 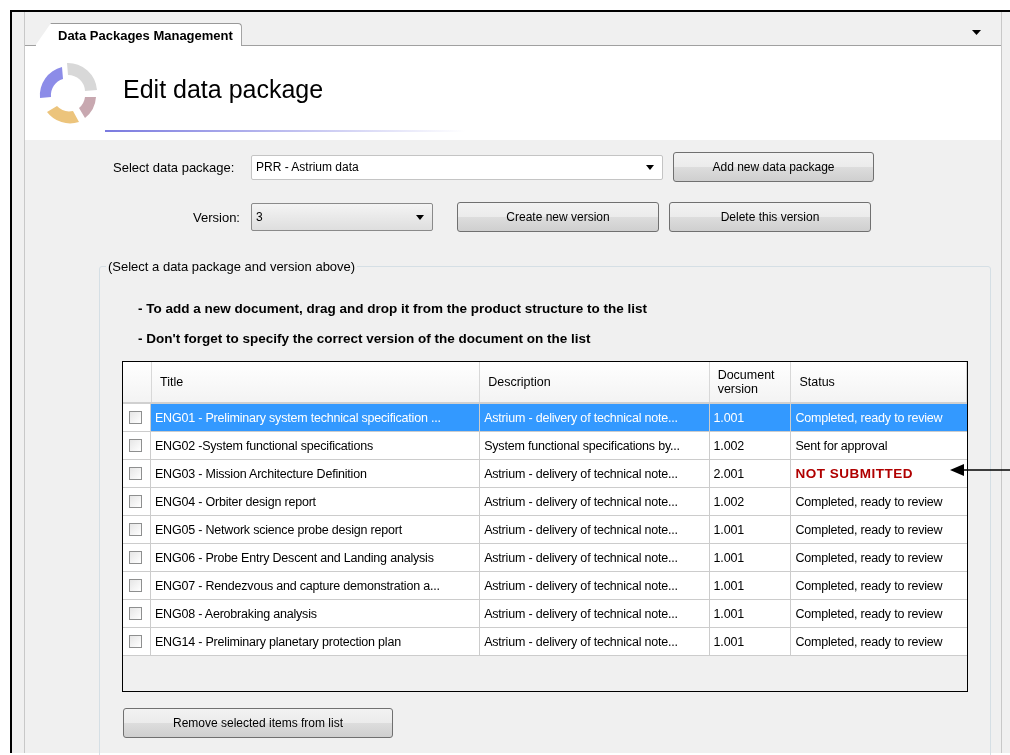 I want to click on table-row: ENG06 - Probe Entry Descent and Landing analysis Astrium - delivery of technical note... 1.001 Completed, ready to review, so click(x=545, y=558).